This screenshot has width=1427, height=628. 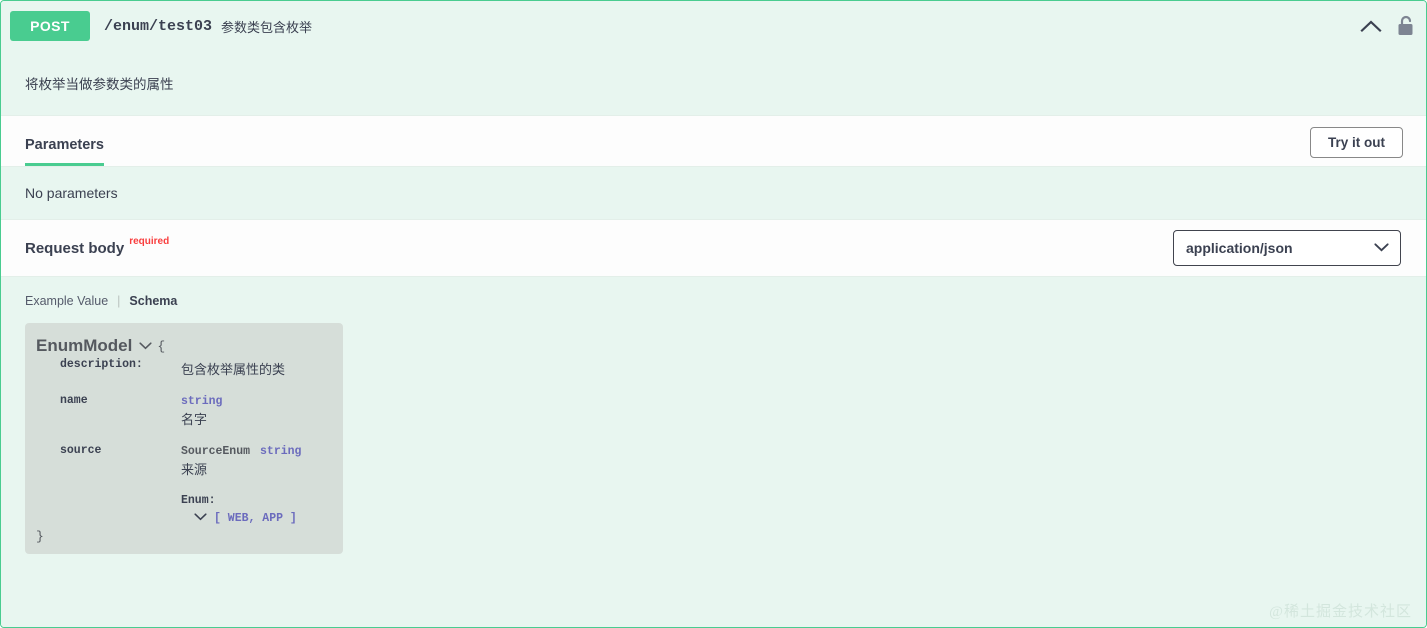 What do you see at coordinates (75, 248) in the screenshot?
I see `request-body-label: Request body` at bounding box center [75, 248].